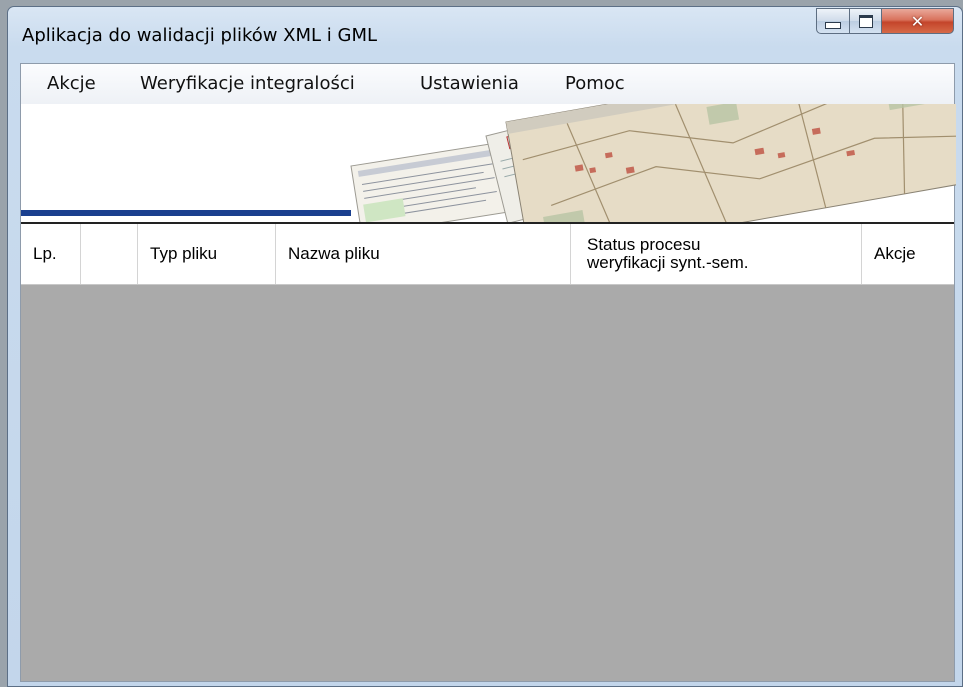 The image size is (963, 687). I want to click on menu-item-weryfikacje: Weryfikacje integralości, so click(247, 84).